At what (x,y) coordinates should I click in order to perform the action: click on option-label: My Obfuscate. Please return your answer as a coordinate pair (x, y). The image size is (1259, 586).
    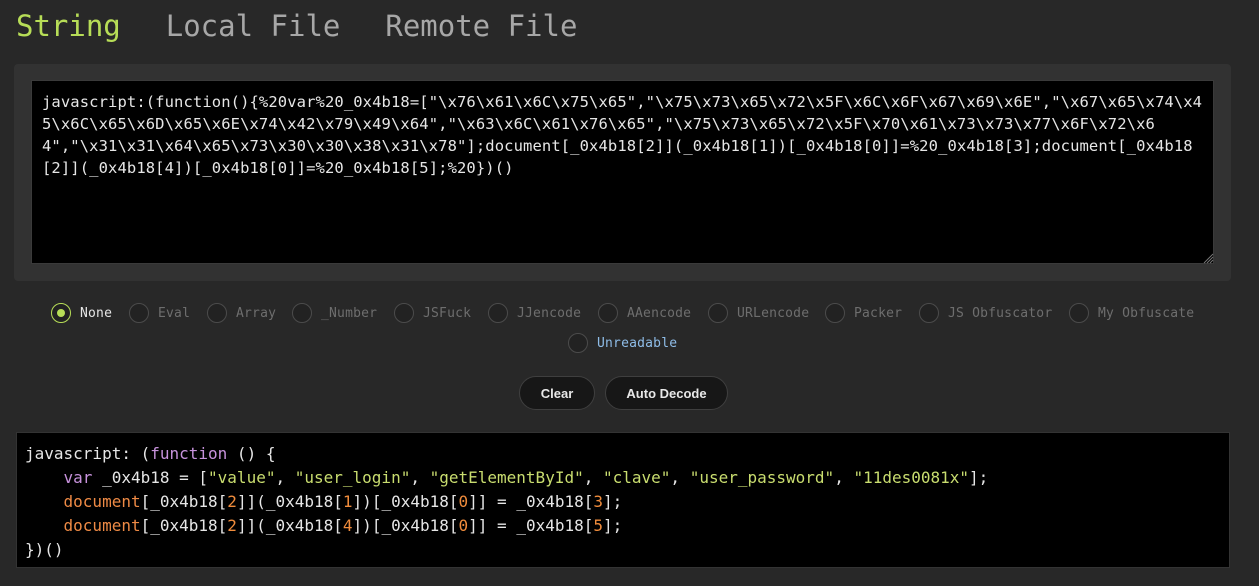
    Looking at the image, I should click on (1146, 313).